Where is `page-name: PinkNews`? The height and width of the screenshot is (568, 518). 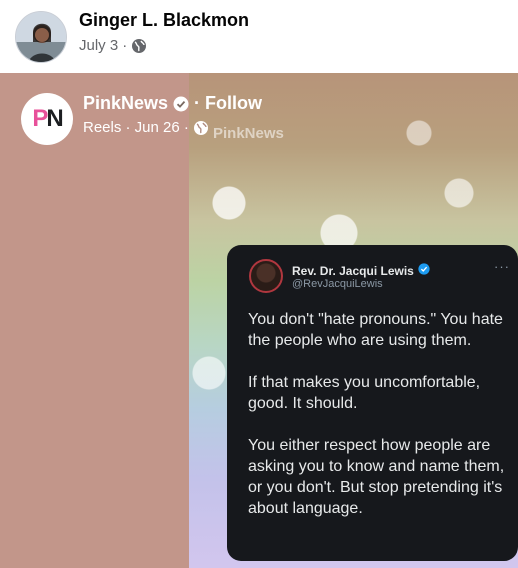
page-name: PinkNews is located at coordinates (125, 103).